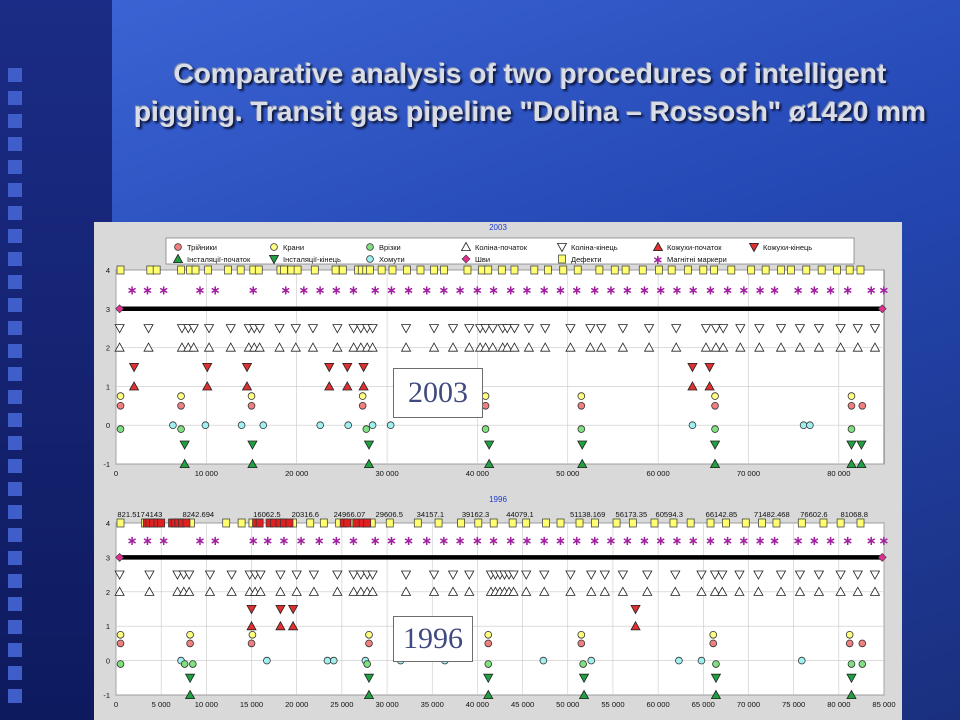  What do you see at coordinates (438, 393) in the screenshot?
I see `year-label-2003: 2003` at bounding box center [438, 393].